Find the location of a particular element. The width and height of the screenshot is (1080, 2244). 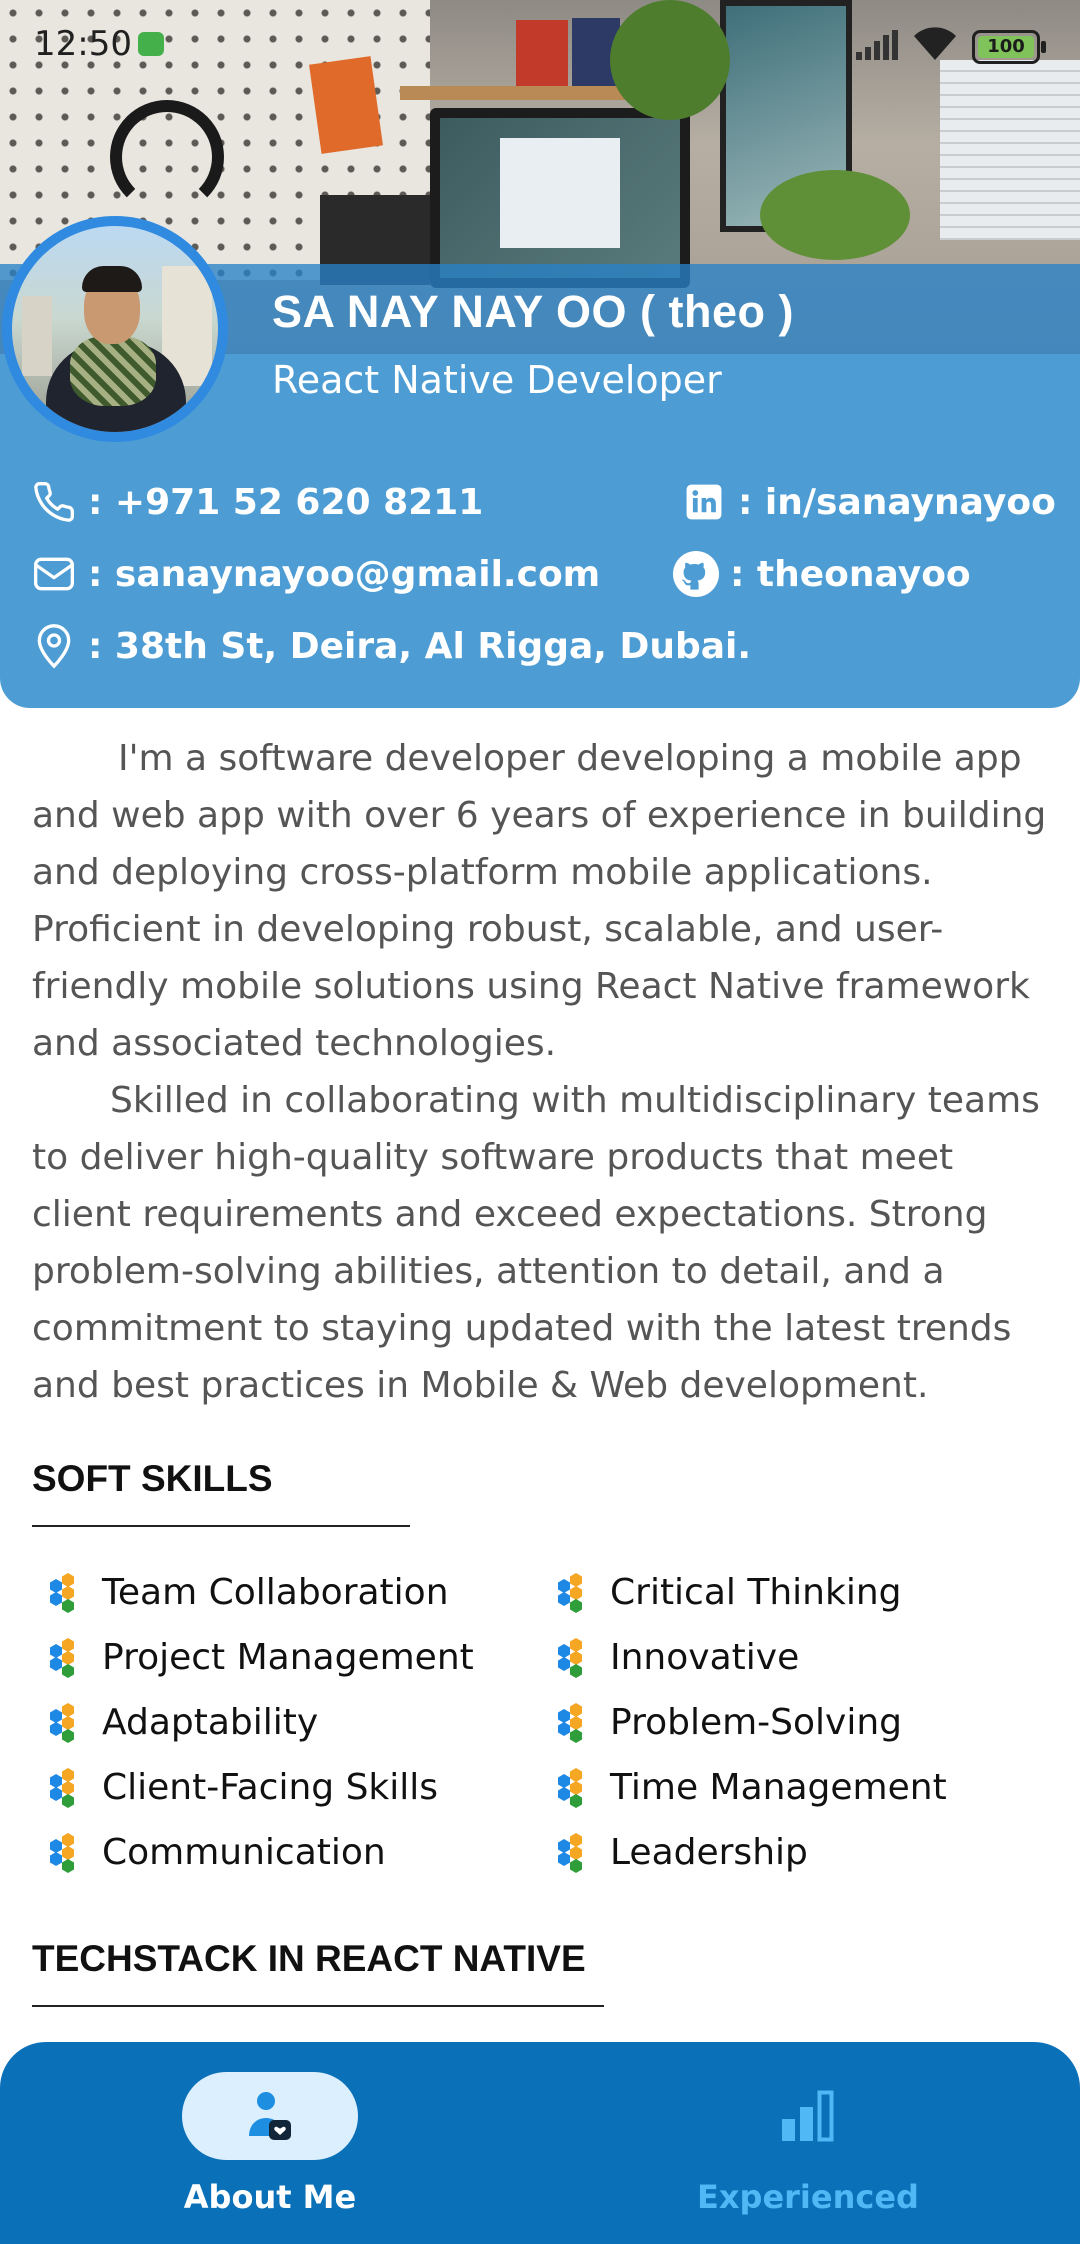

wifi-icon is located at coordinates (935, 43).